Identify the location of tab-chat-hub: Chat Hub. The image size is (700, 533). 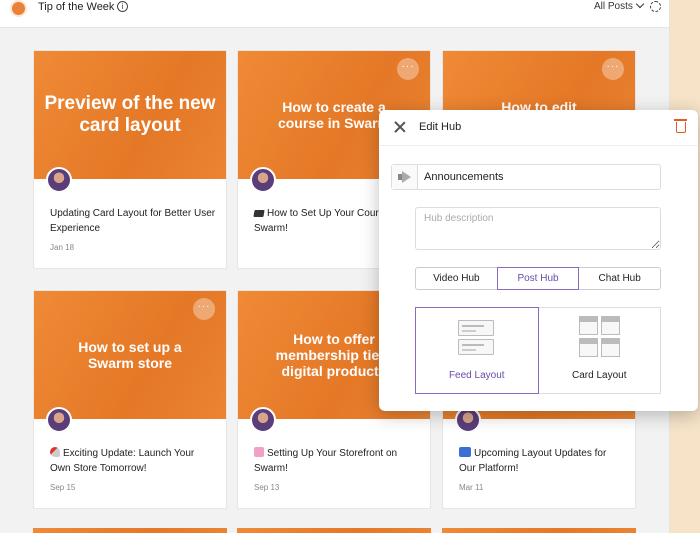
(620, 278).